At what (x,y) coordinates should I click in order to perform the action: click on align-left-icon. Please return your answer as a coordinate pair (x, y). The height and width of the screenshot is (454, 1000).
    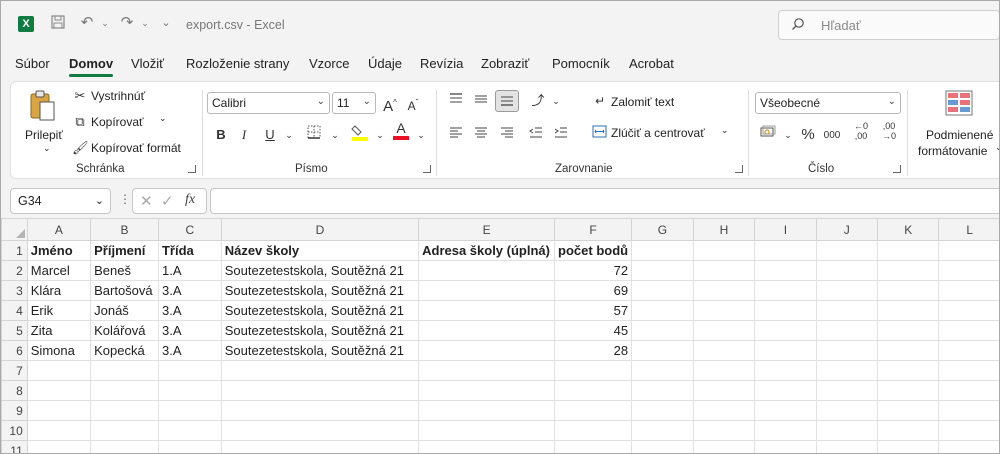
    Looking at the image, I should click on (456, 135).